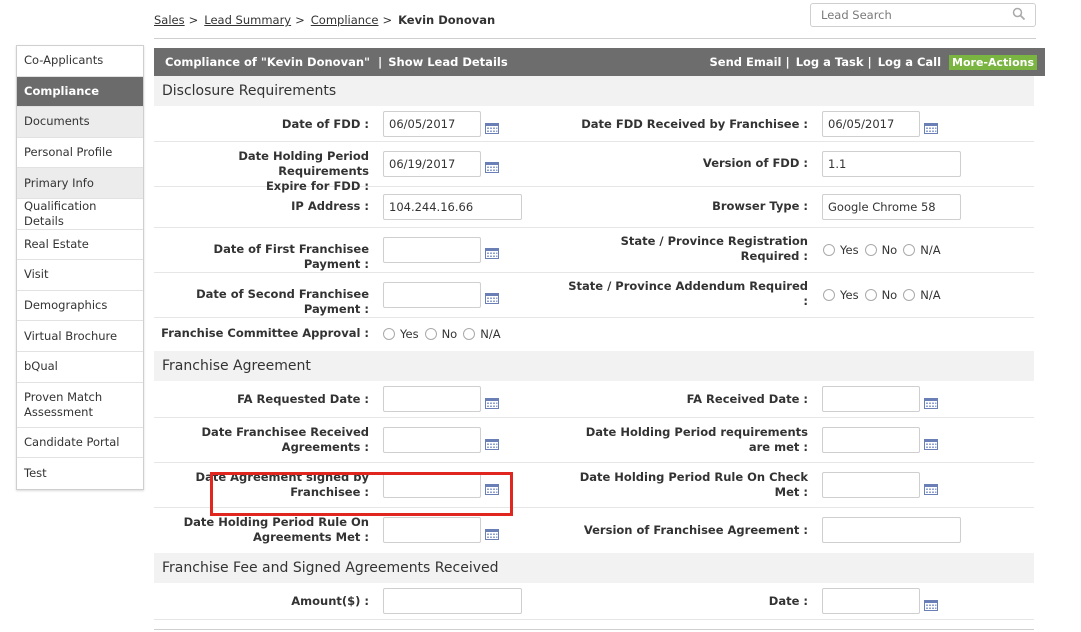  I want to click on sidebar-item-compliance: Compliance, so click(80, 92).